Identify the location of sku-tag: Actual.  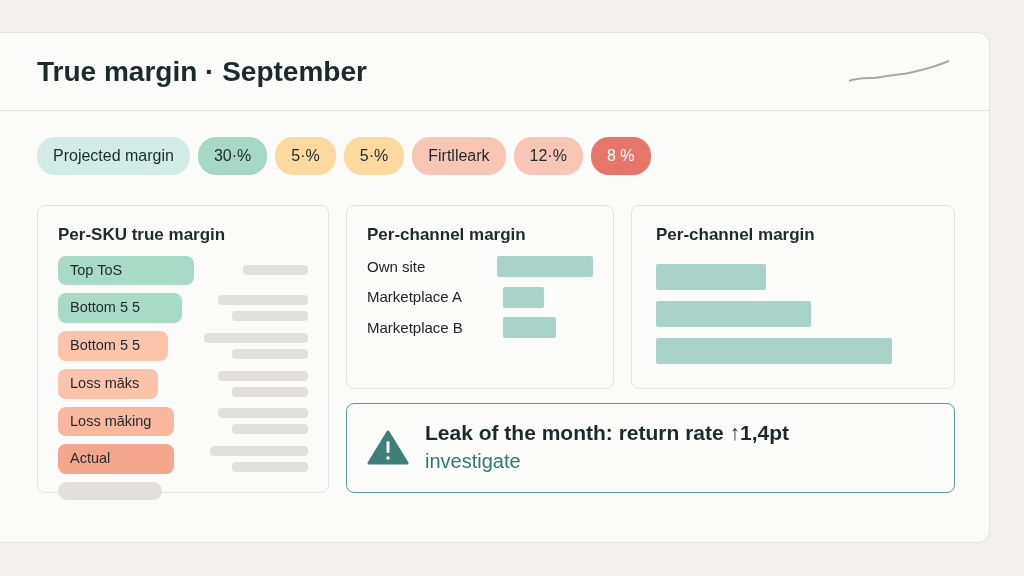
(116, 459).